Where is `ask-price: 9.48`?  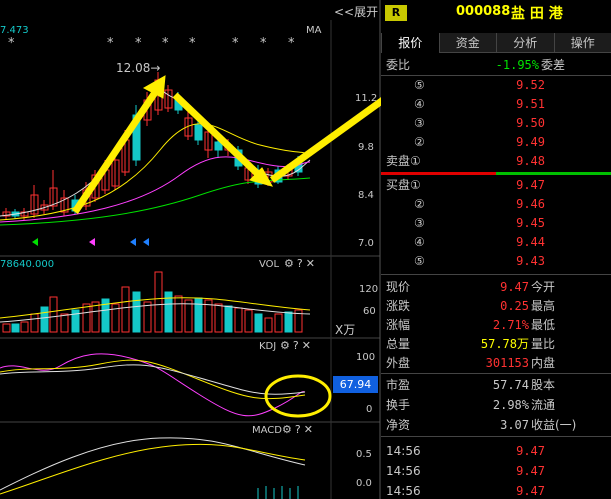
ask-price: 9.48 is located at coordinates (530, 161).